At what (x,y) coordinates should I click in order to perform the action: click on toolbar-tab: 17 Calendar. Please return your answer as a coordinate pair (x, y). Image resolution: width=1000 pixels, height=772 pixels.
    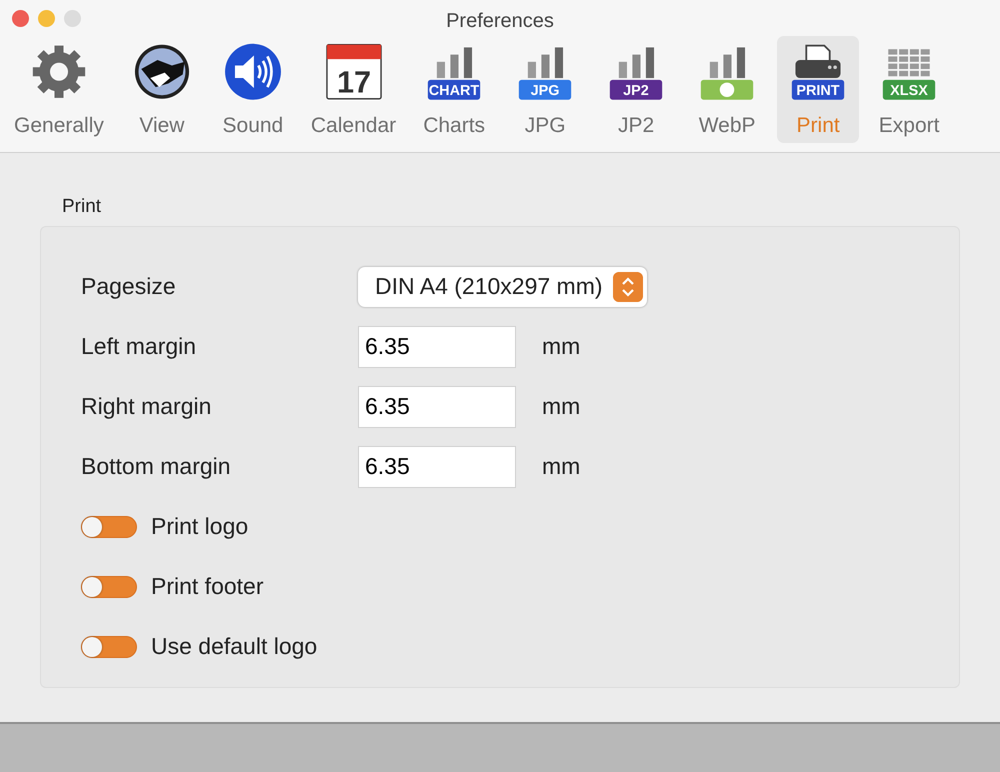
    Looking at the image, I should click on (353, 89).